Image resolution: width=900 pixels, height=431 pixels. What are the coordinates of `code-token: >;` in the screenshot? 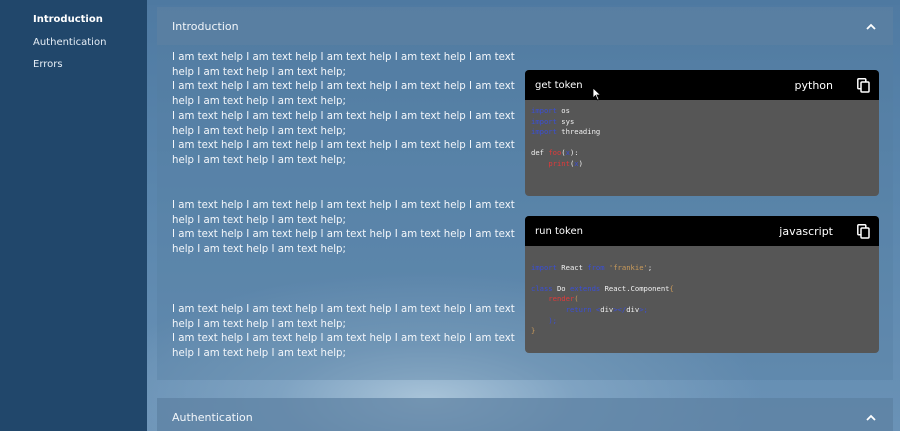 It's located at (643, 309).